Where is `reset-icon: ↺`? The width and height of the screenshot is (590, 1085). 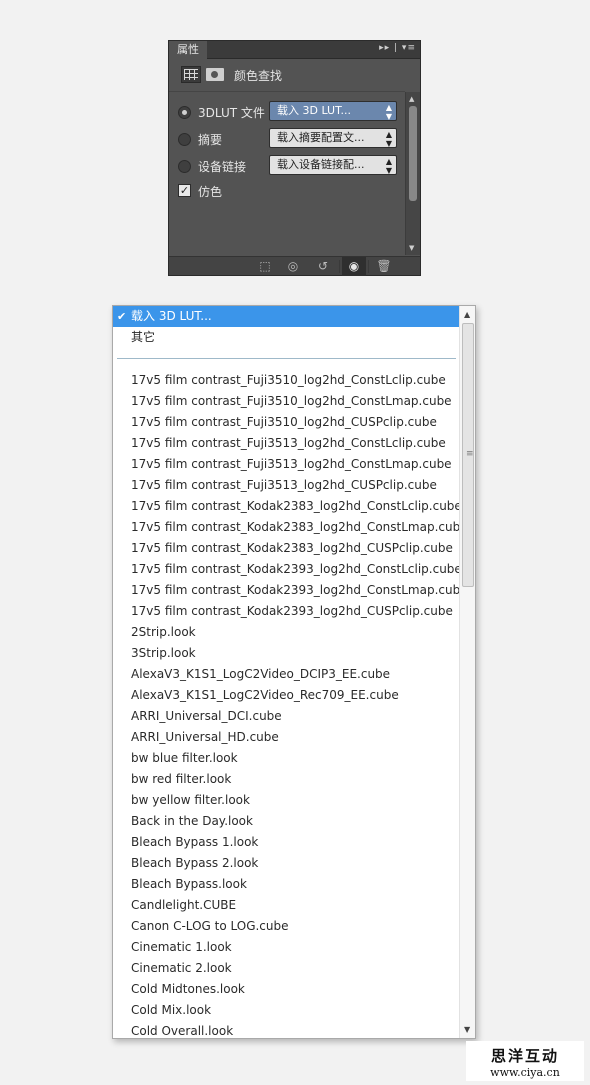
reset-icon: ↺ is located at coordinates (323, 266).